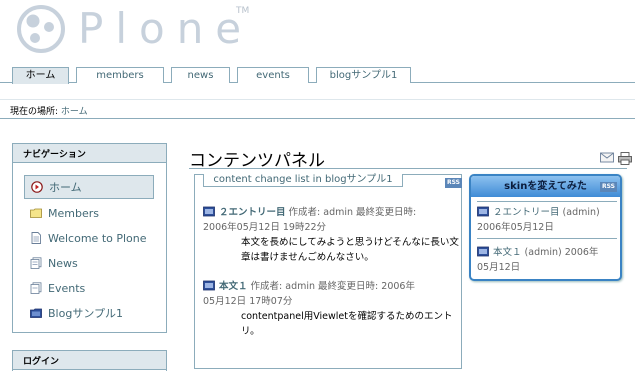  I want to click on home-icon, so click(37, 187).